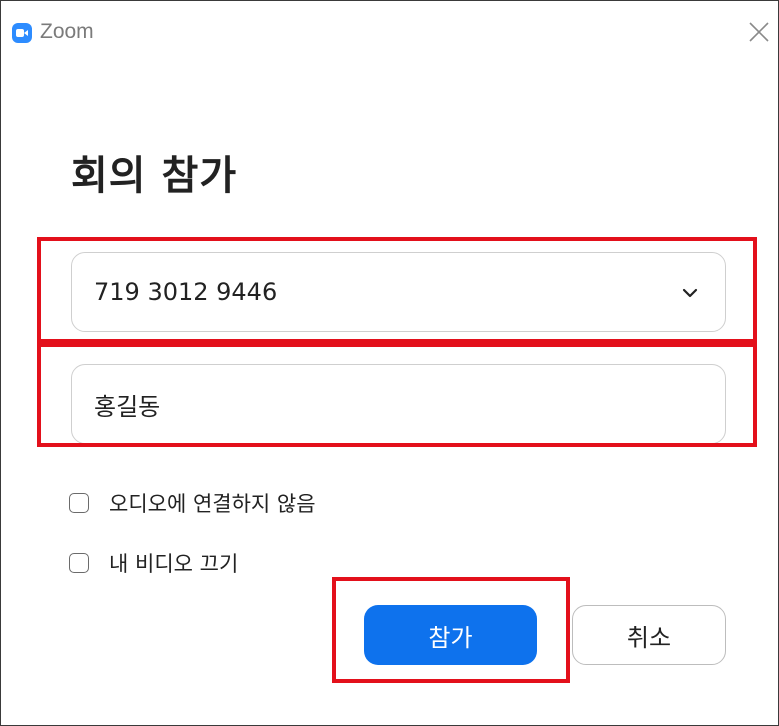  I want to click on option-no-audio: 오디오에 연결하지 않음, so click(192, 503).